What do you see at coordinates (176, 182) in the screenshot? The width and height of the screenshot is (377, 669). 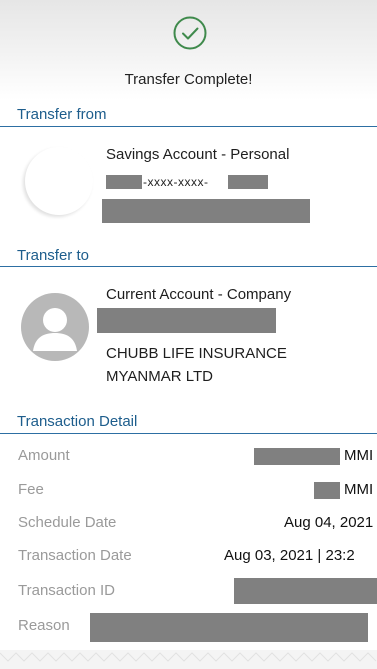 I see `sender-account-number: -xxxx-xxxx-` at bounding box center [176, 182].